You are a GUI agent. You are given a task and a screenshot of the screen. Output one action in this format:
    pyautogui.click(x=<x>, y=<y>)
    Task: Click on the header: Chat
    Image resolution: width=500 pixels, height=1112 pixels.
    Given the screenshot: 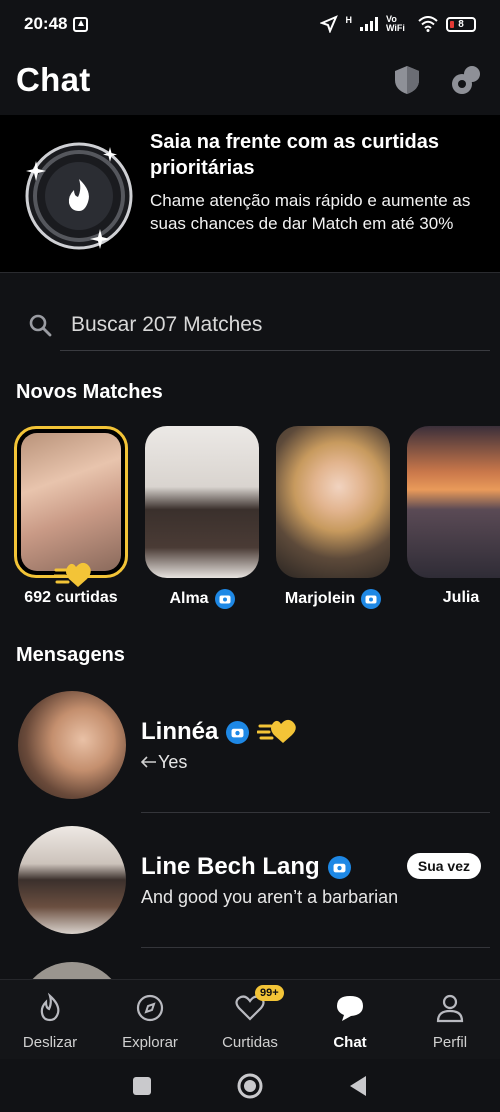 What is the action you would take?
    pyautogui.click(x=250, y=80)
    